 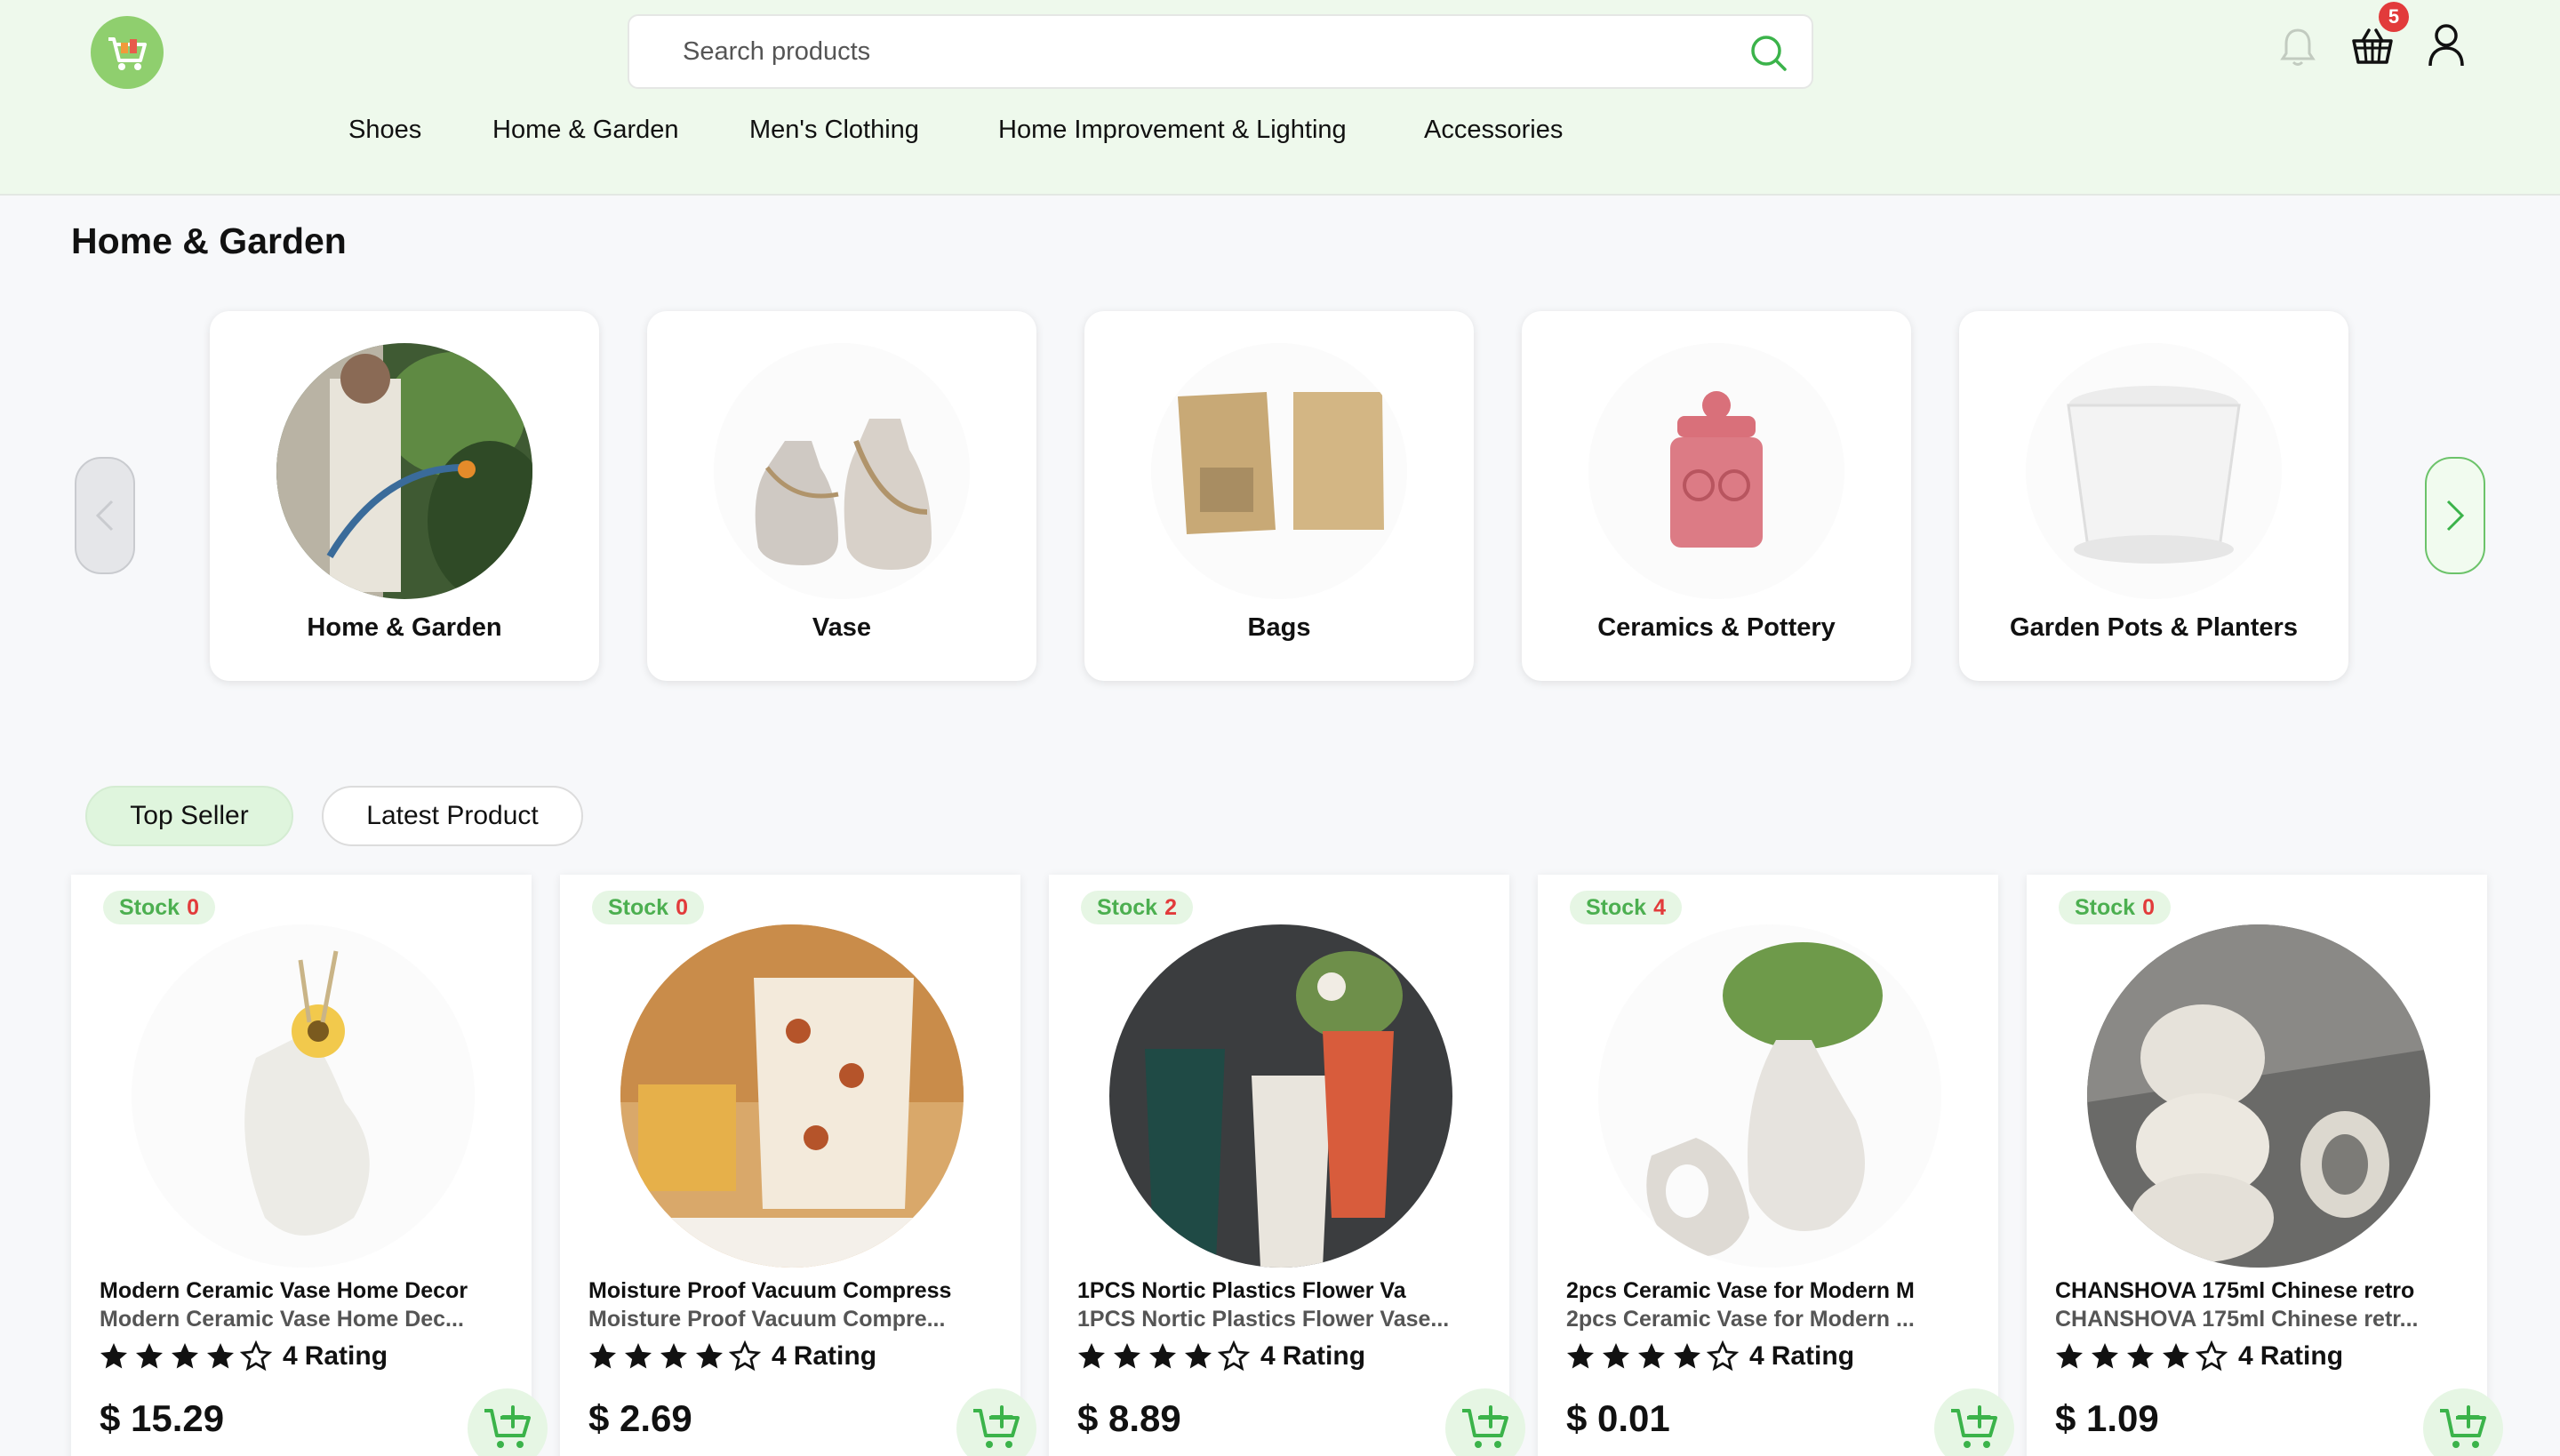 What do you see at coordinates (162, 1418) in the screenshot?
I see `product-price: $ 15.29` at bounding box center [162, 1418].